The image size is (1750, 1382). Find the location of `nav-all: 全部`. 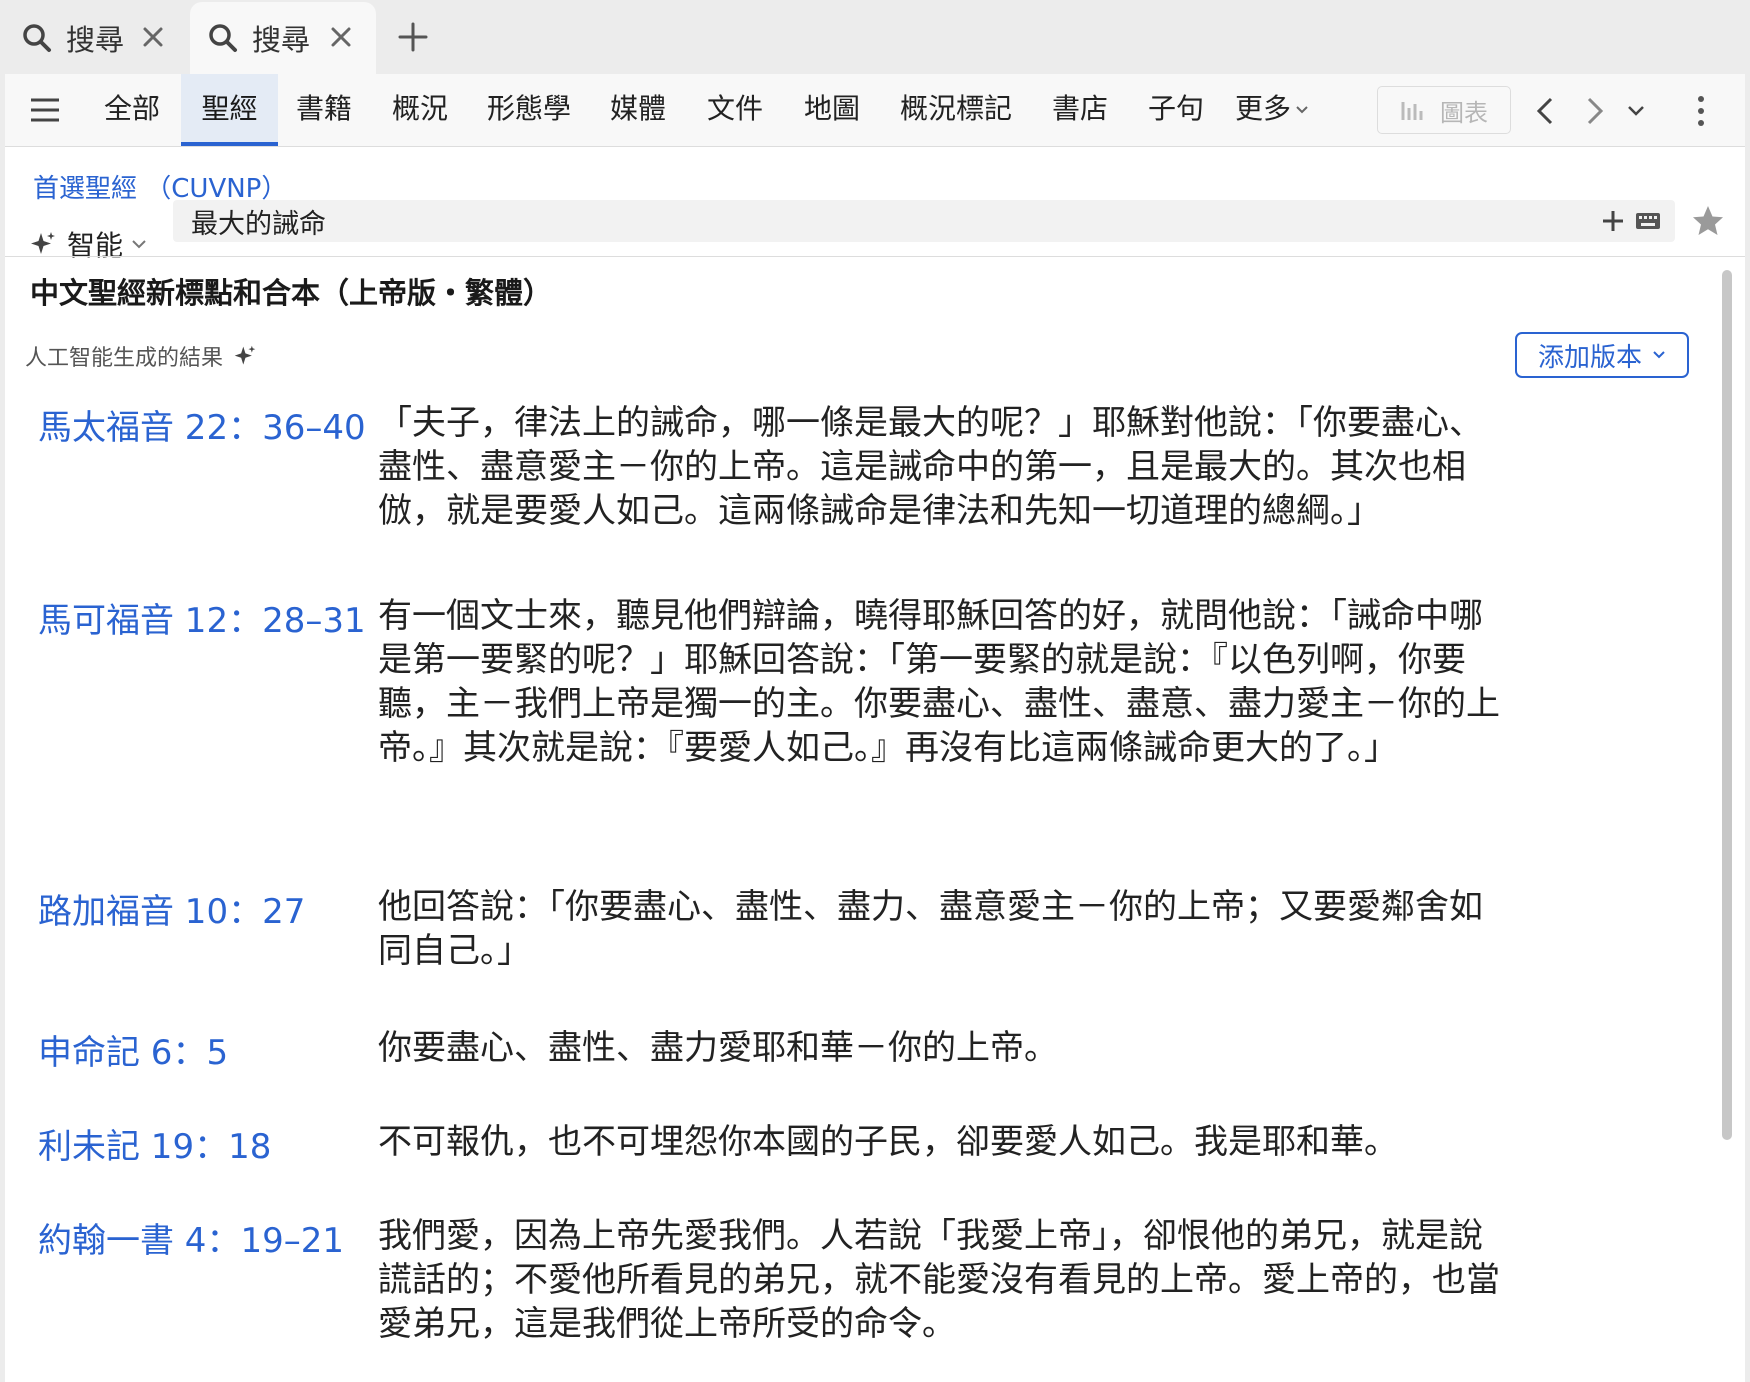

nav-all: 全部 is located at coordinates (132, 110).